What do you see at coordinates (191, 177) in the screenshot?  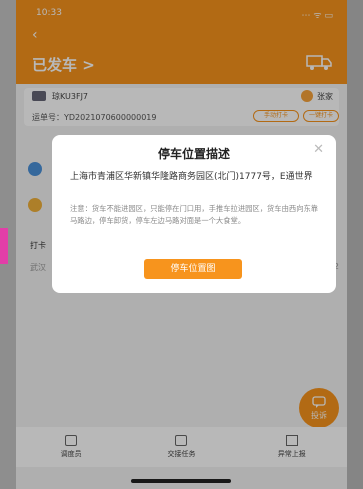 I see `parking-address: 上海市青浦区华新镇华隆路商务园区(北门)1777号，E通世界` at bounding box center [191, 177].